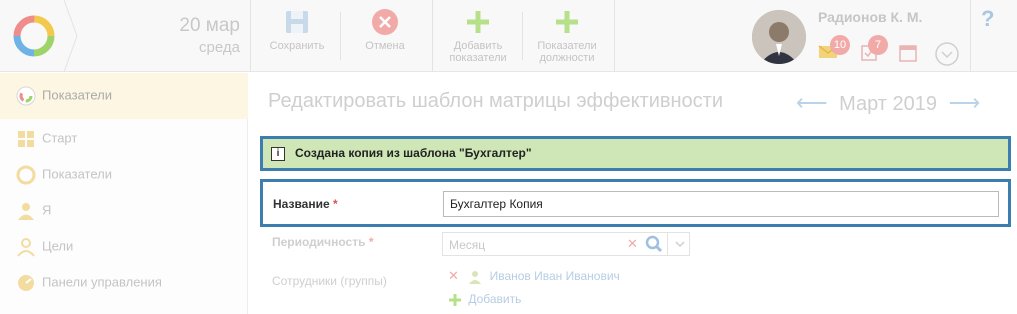 The width and height of the screenshot is (1017, 314). Describe the element at coordinates (219, 47) in the screenshot. I see `date-weekday: среда` at that location.